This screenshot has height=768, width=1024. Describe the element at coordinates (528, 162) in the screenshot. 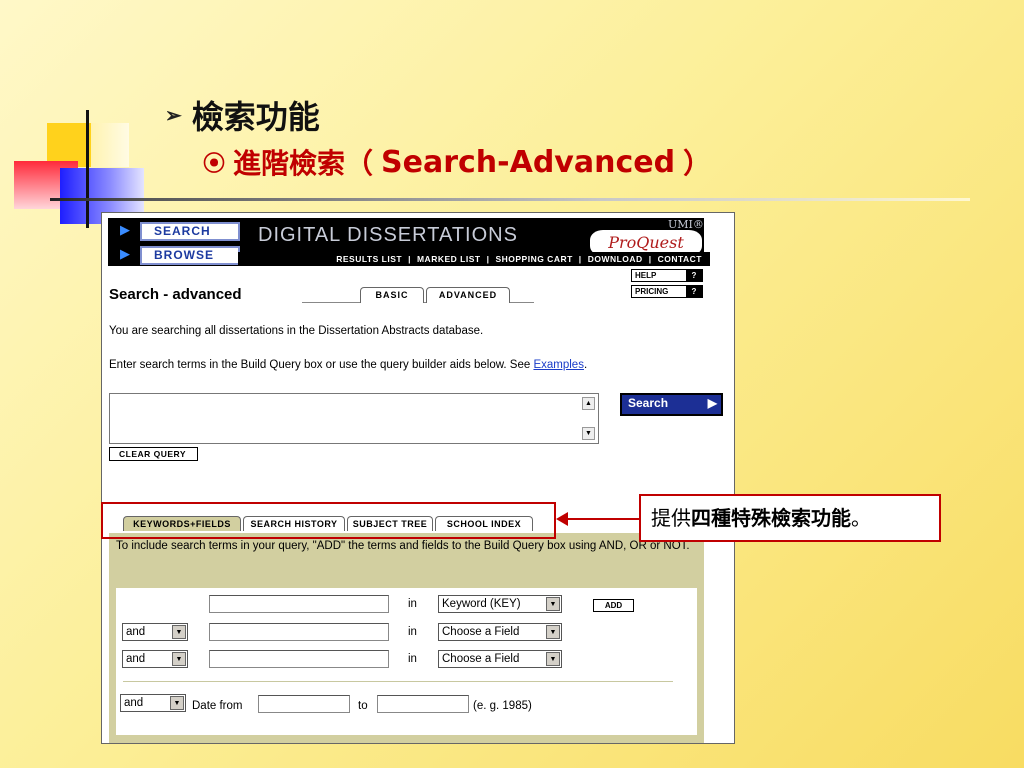

I see `subheading-en: Search-Advanced` at that location.